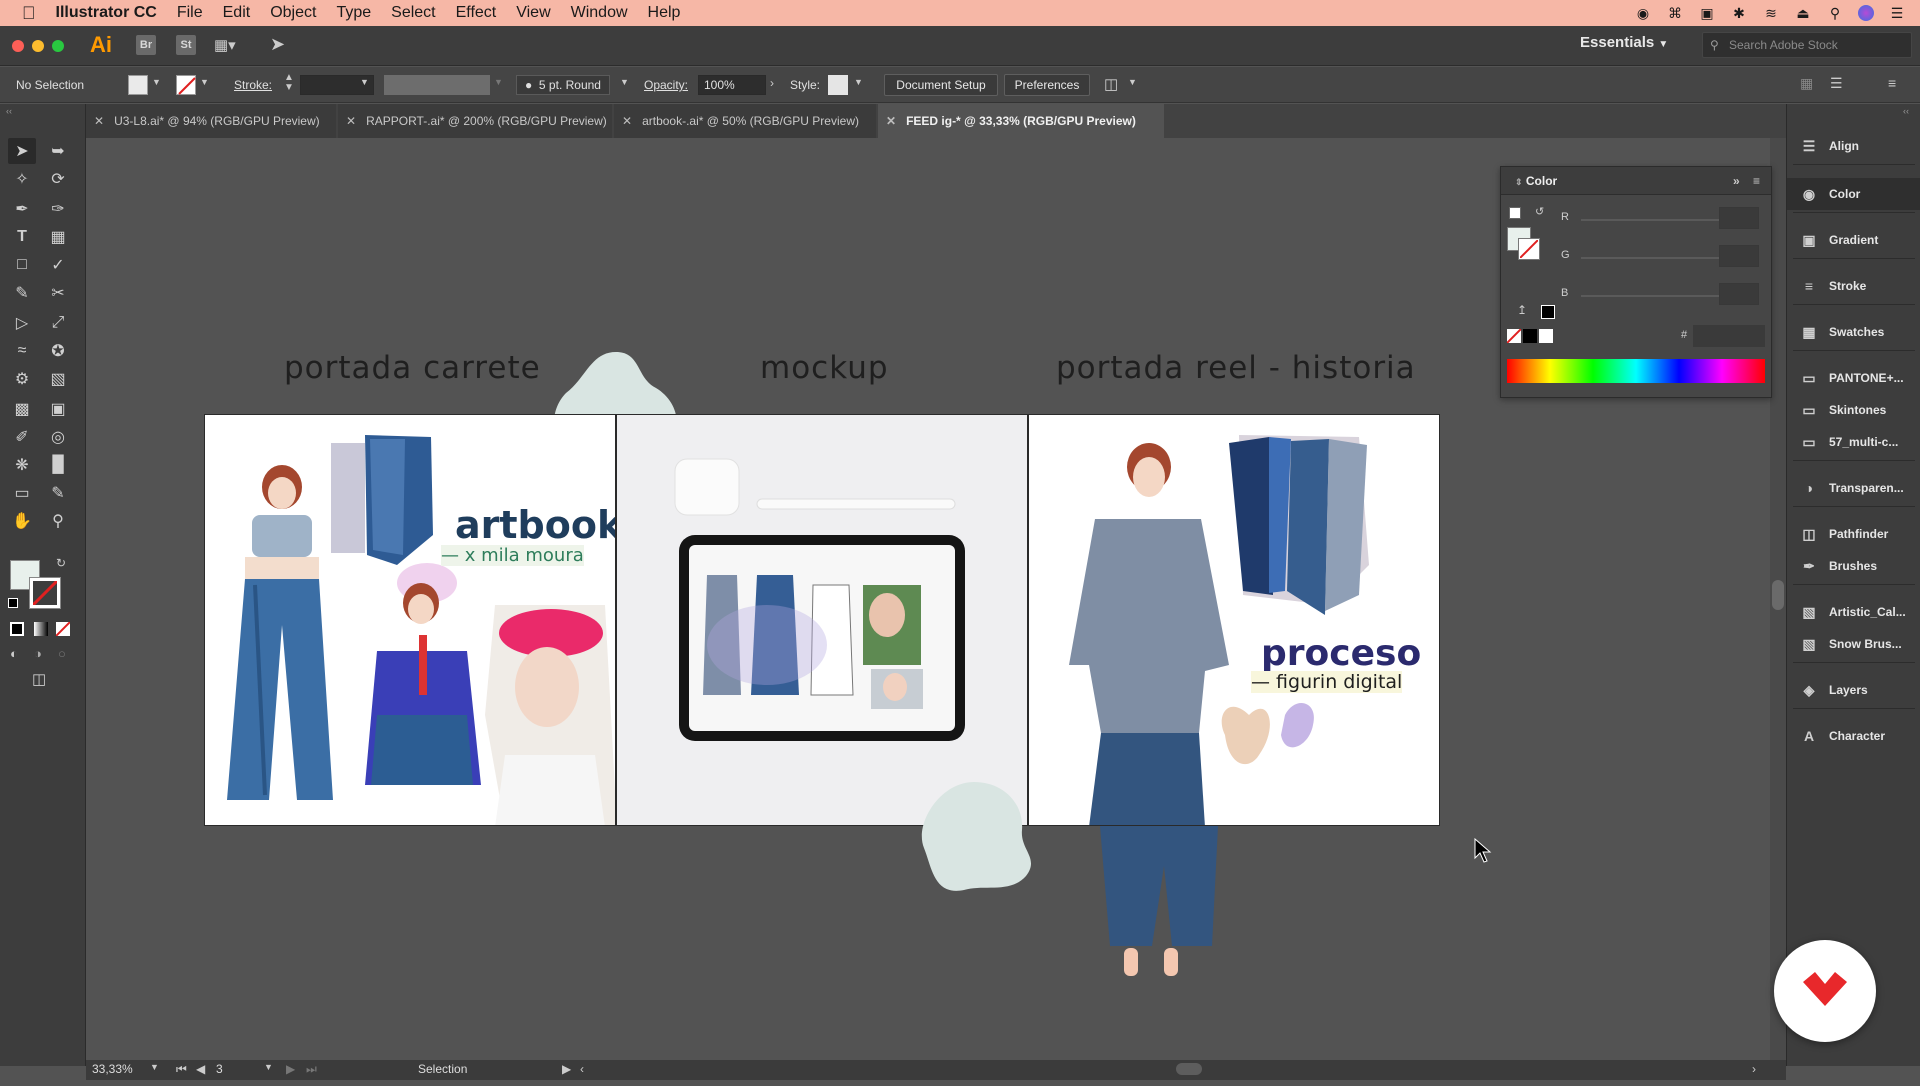  What do you see at coordinates (838, 85) in the screenshot?
I see `graphic-style-swatch` at bounding box center [838, 85].